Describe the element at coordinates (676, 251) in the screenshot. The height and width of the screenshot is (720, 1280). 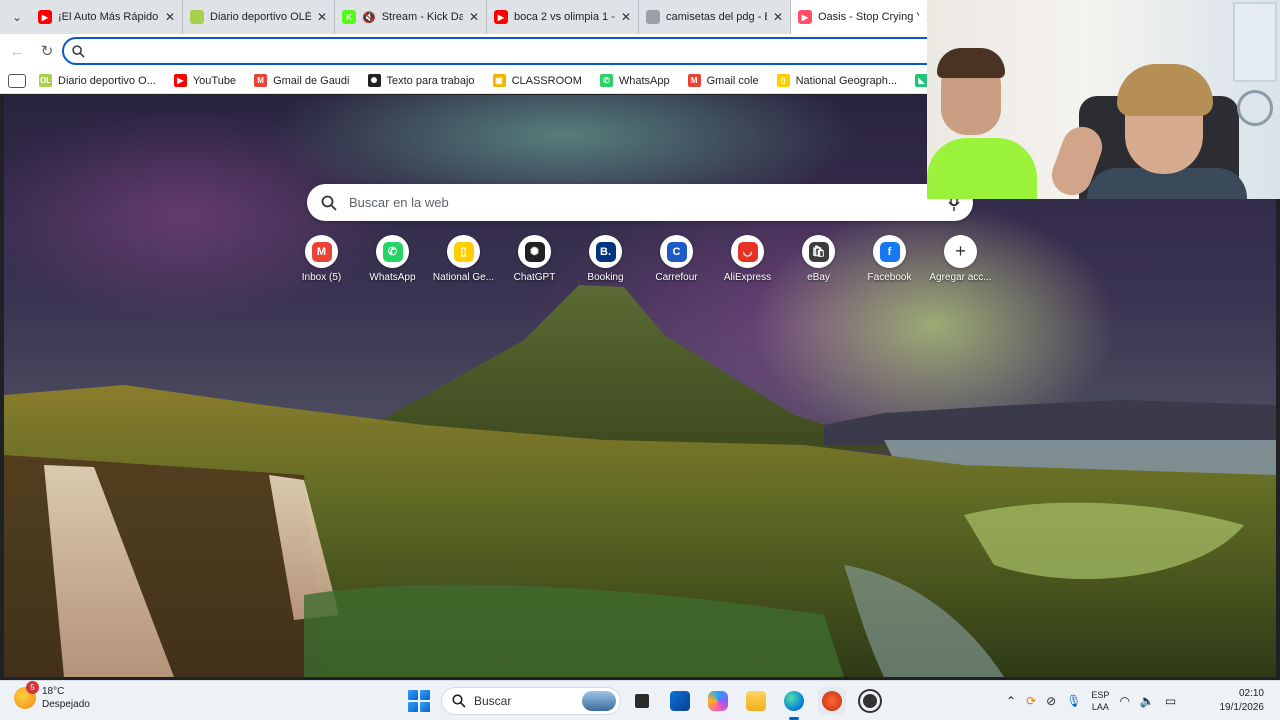
I see `shortcut-circle: C` at that location.